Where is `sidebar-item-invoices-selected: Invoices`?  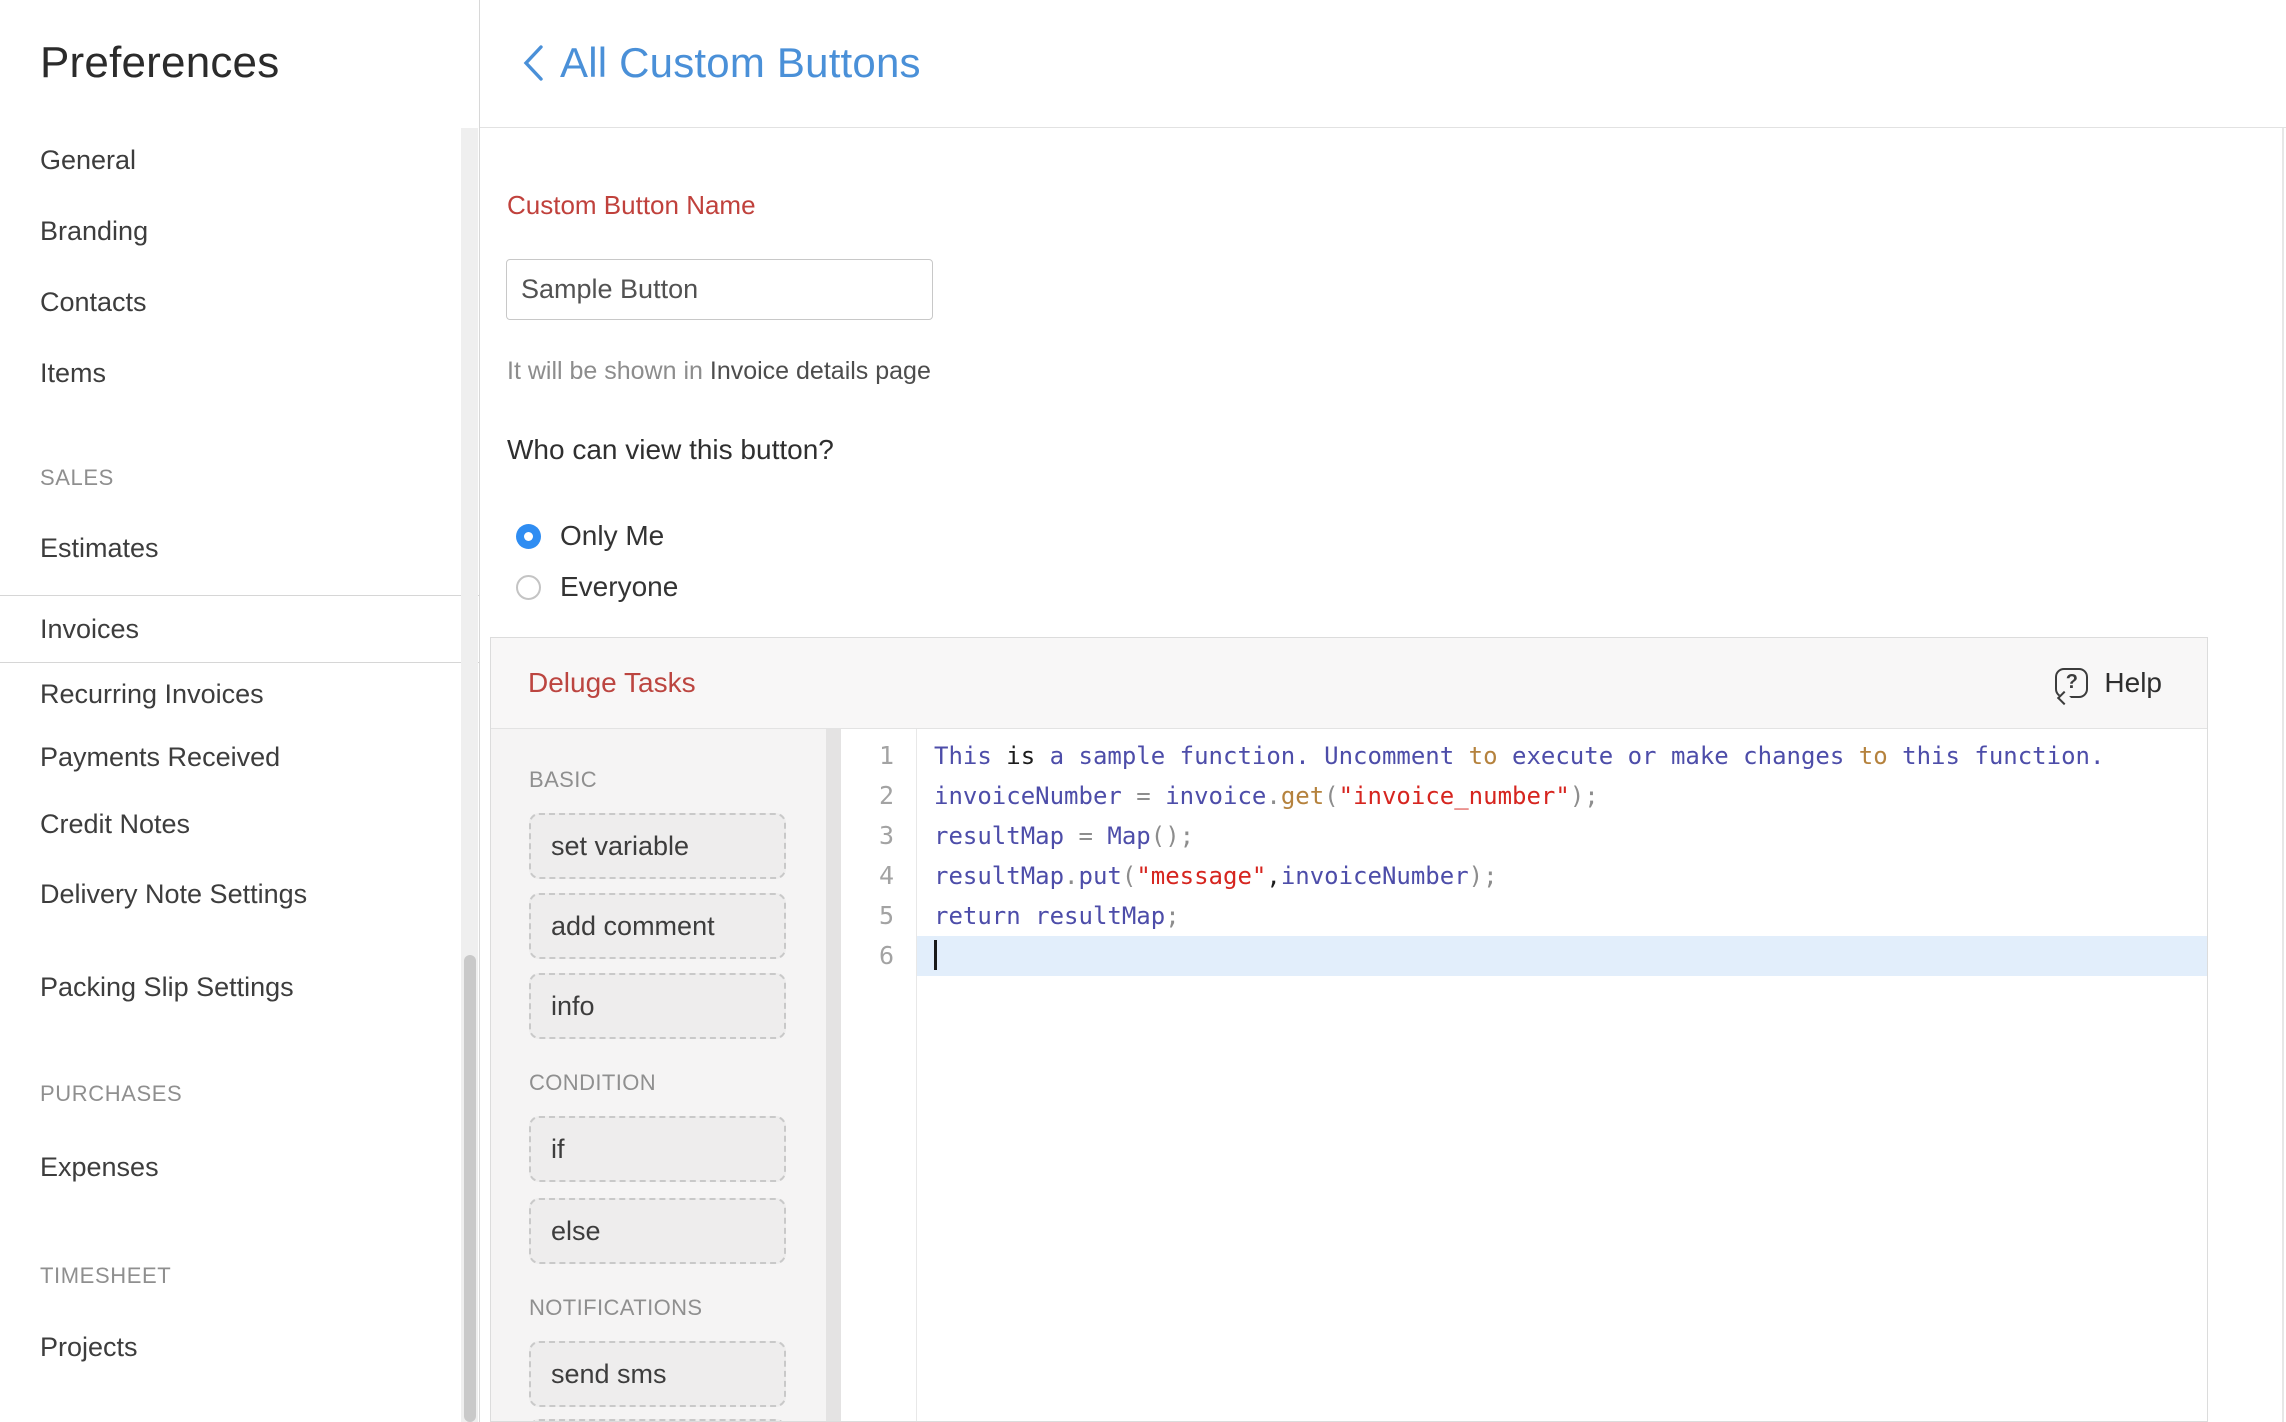 sidebar-item-invoices-selected: Invoices is located at coordinates (239, 629).